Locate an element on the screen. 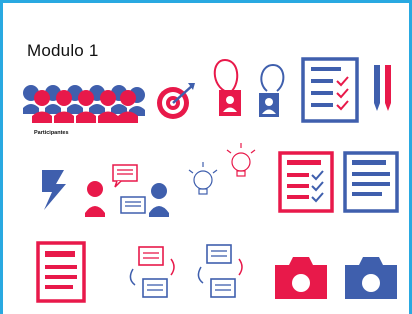 The image size is (412, 314). badge-blue-icon is located at coordinates (272, 92).